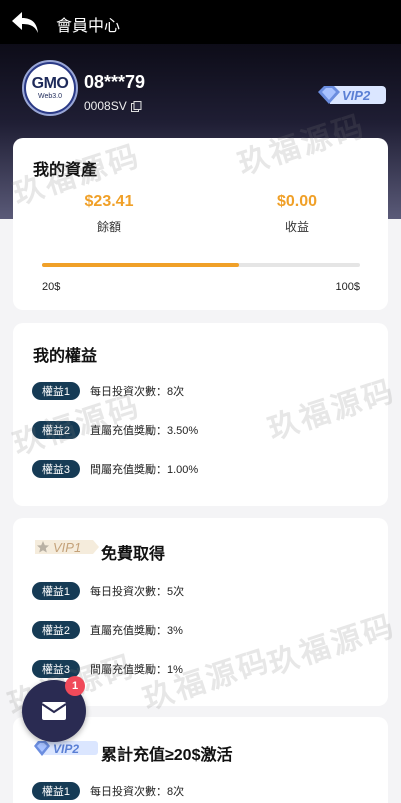 The height and width of the screenshot is (803, 401). I want to click on vip1-badge: VIP1, so click(67, 547).